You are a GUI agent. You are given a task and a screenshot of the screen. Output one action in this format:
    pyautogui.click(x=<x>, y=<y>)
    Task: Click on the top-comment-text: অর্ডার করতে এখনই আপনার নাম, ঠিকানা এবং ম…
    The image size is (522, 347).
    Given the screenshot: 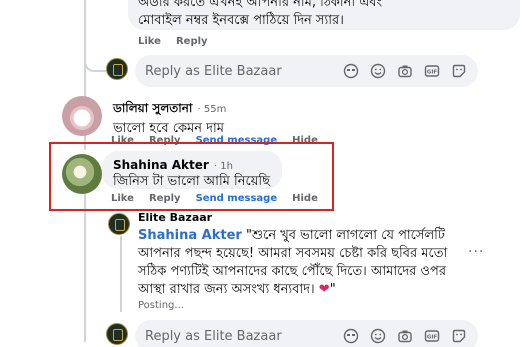 What is the action you would take?
    pyautogui.click(x=260, y=14)
    